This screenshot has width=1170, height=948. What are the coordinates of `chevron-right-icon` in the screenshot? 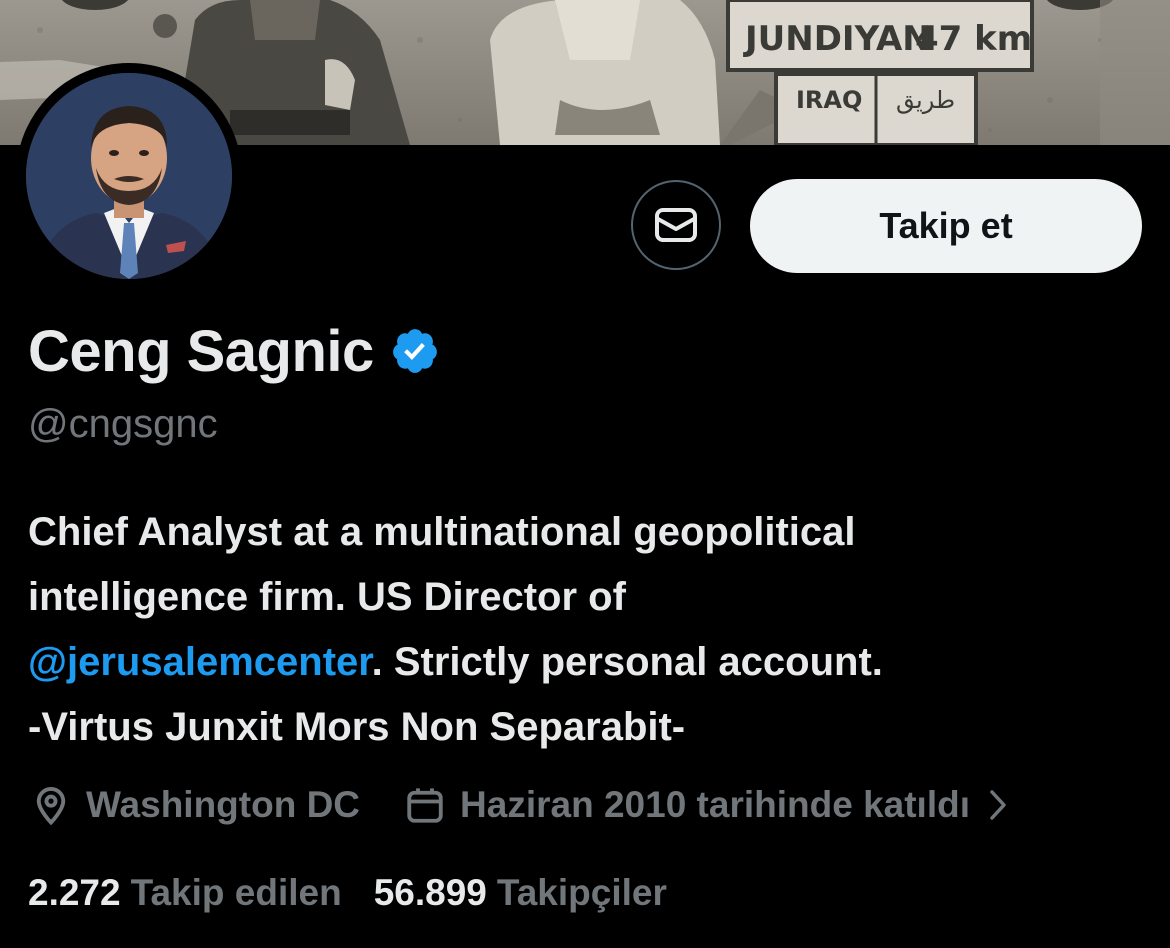 It's located at (998, 805).